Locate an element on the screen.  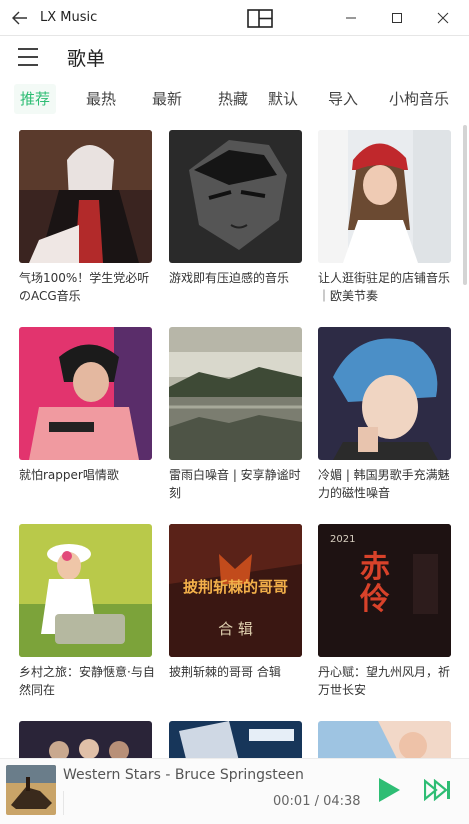
play-button is located at coordinates (389, 790).